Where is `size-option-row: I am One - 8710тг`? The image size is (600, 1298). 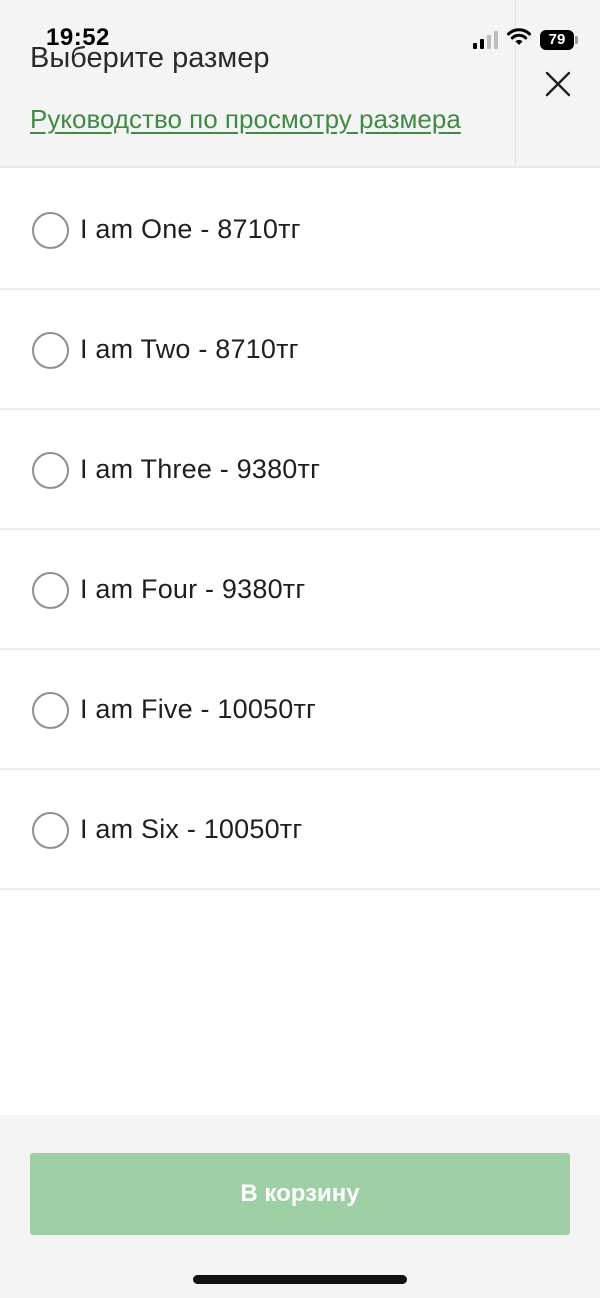
size-option-row: I am One - 8710тг is located at coordinates (300, 230).